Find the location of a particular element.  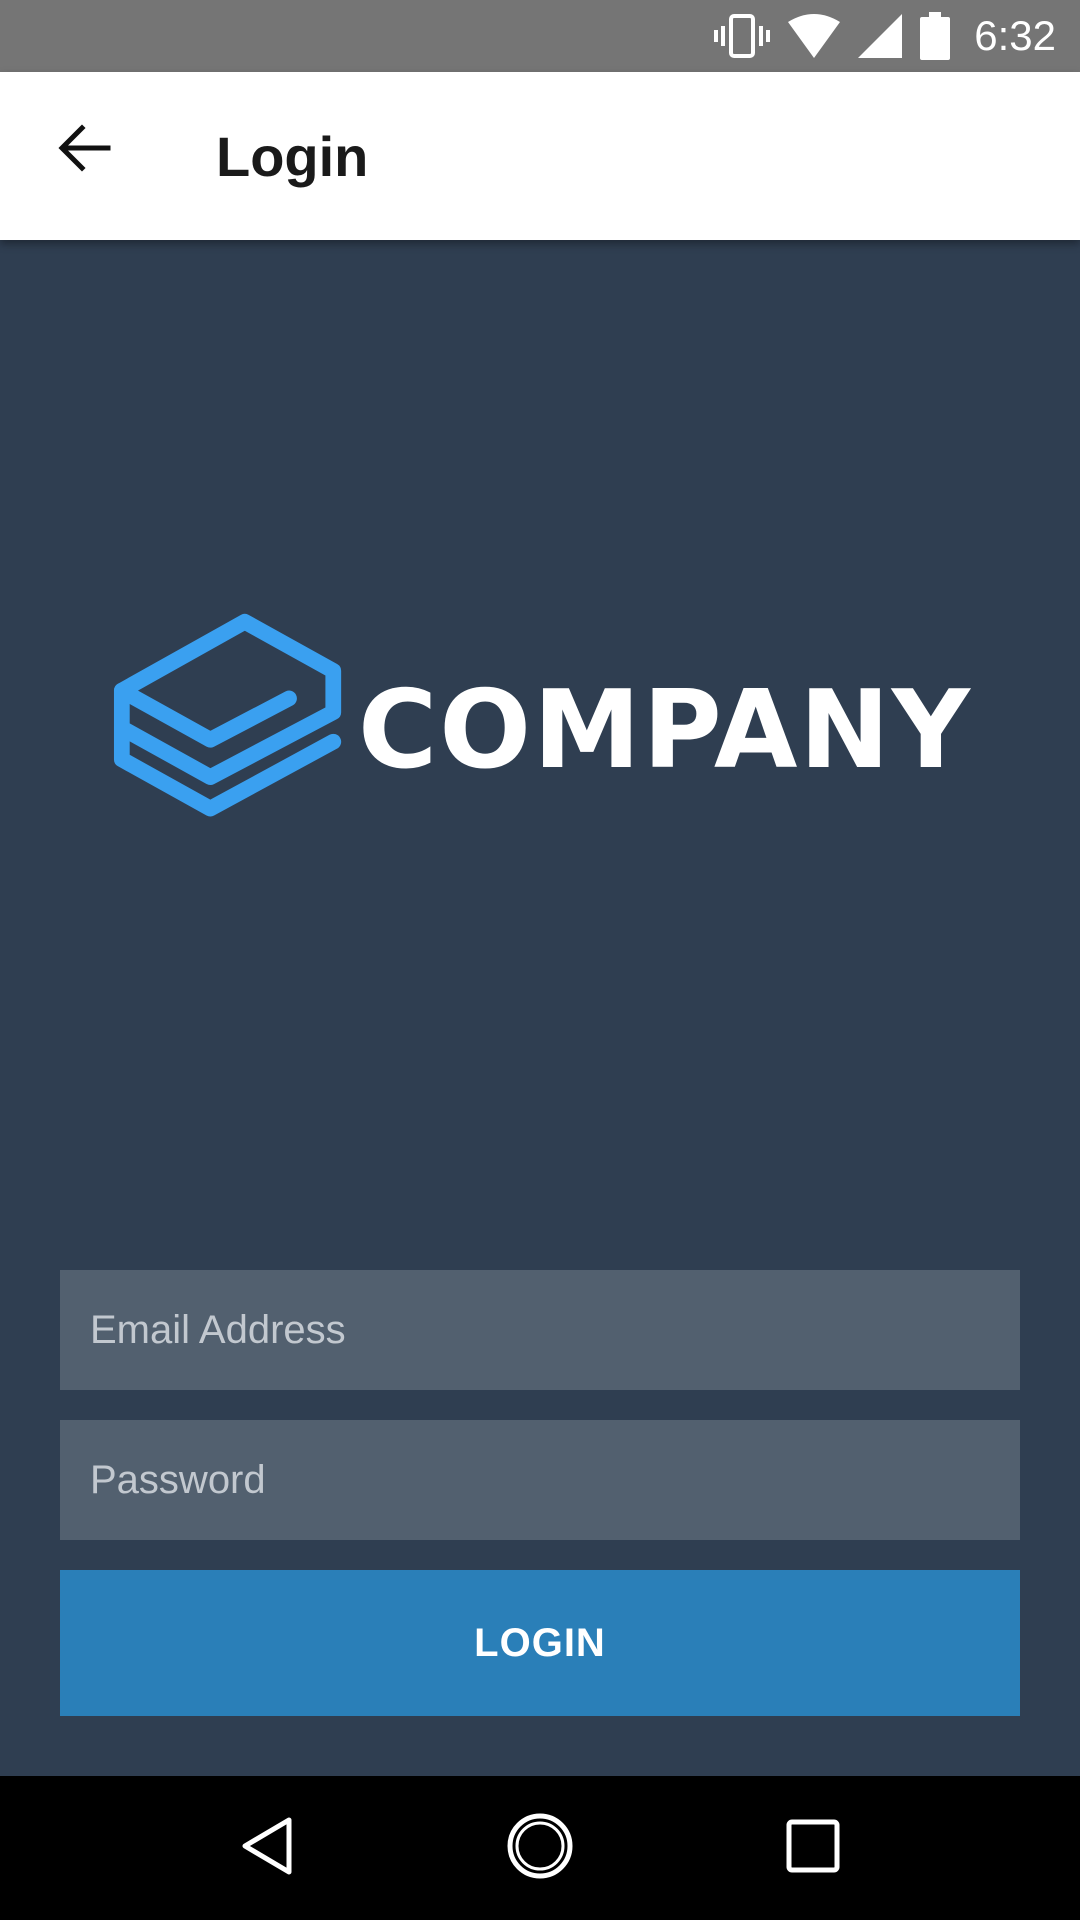

app-bar: Login is located at coordinates (540, 156).